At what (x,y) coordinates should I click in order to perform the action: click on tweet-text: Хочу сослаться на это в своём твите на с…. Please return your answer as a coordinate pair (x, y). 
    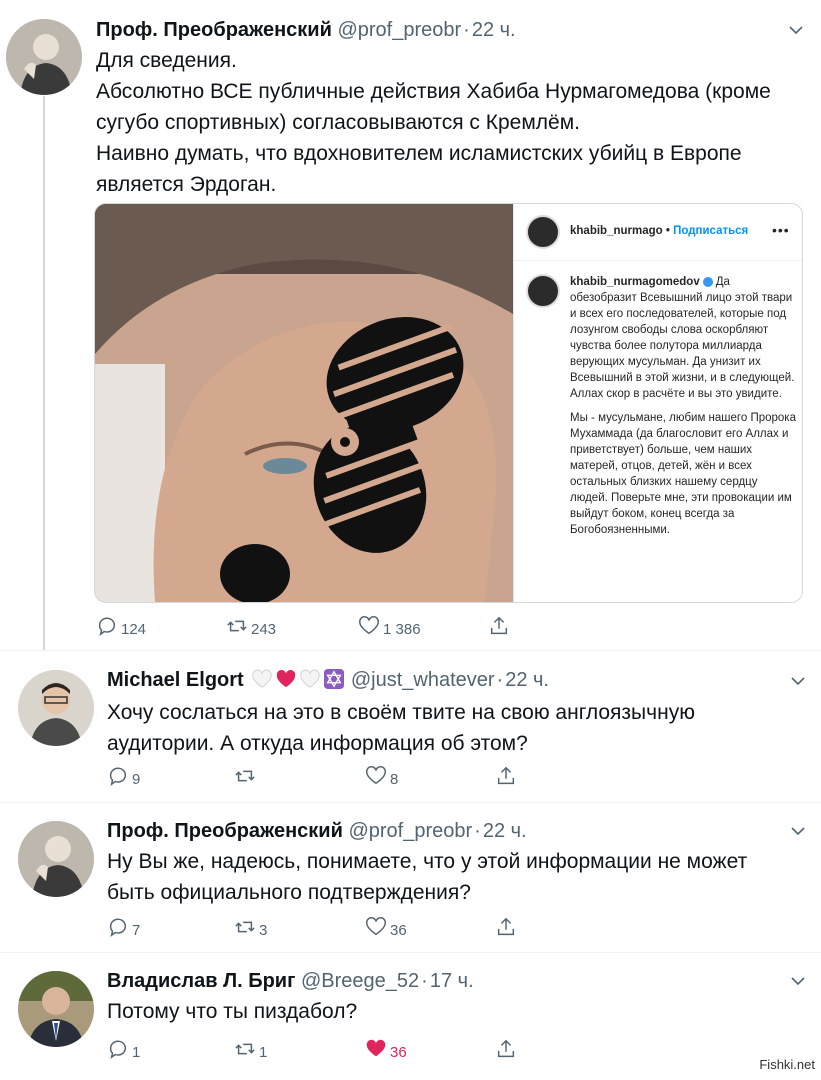
    Looking at the image, I should click on (401, 728).